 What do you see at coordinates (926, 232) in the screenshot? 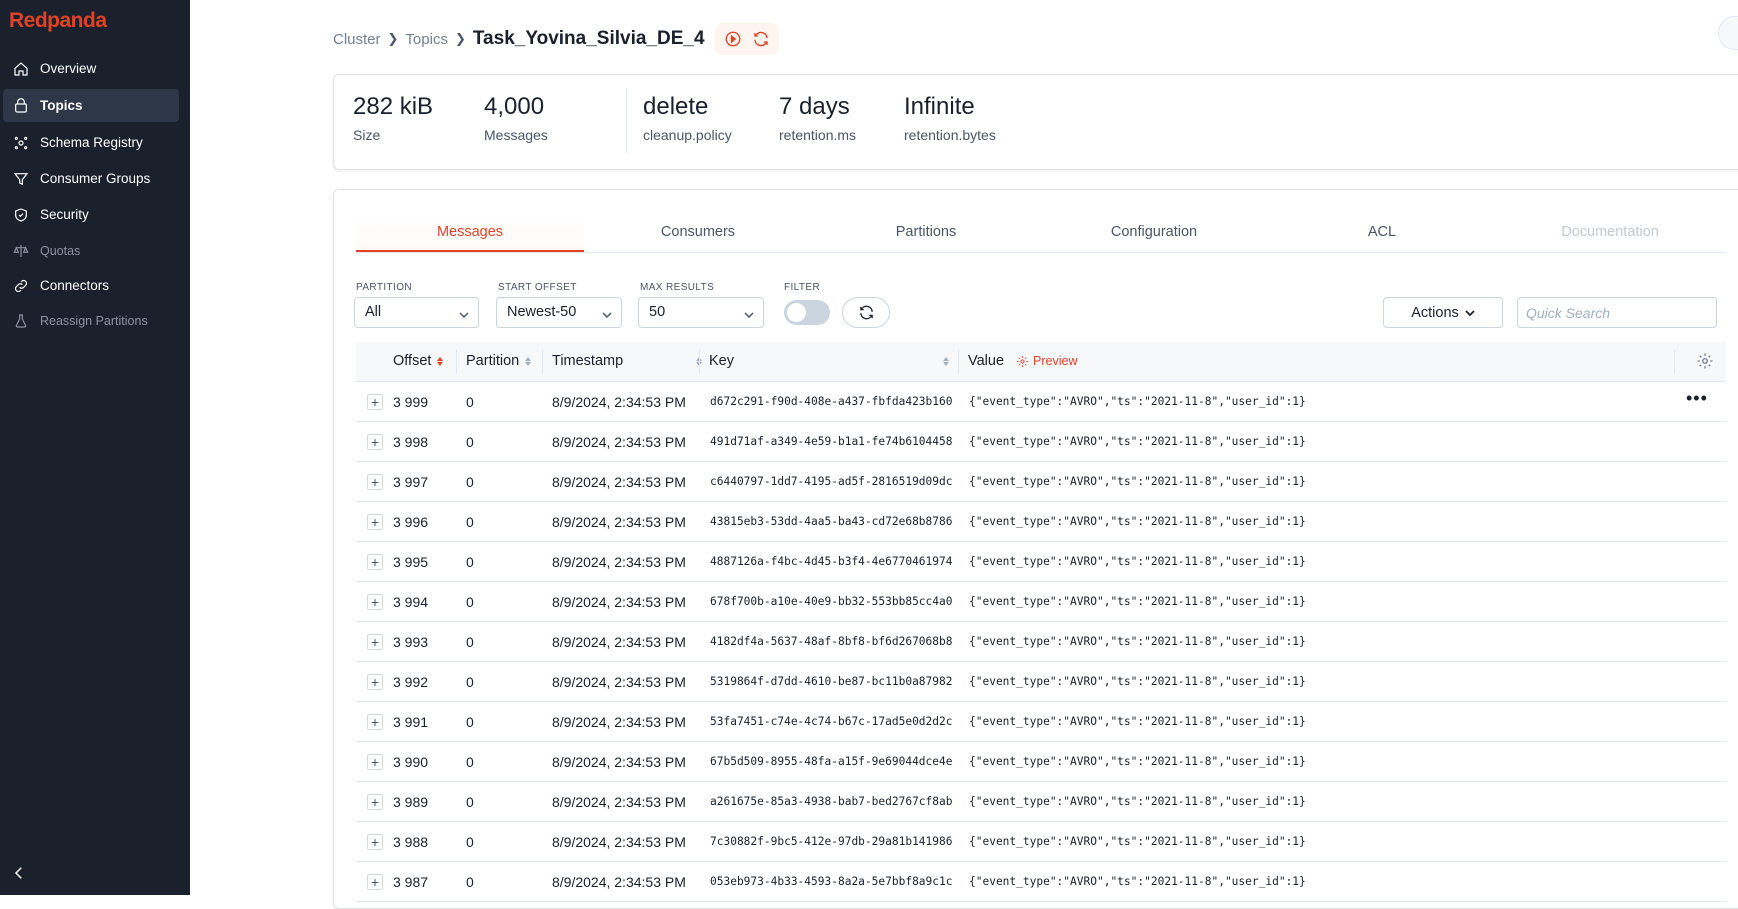
I see `tab-partitions: Partitions` at bounding box center [926, 232].